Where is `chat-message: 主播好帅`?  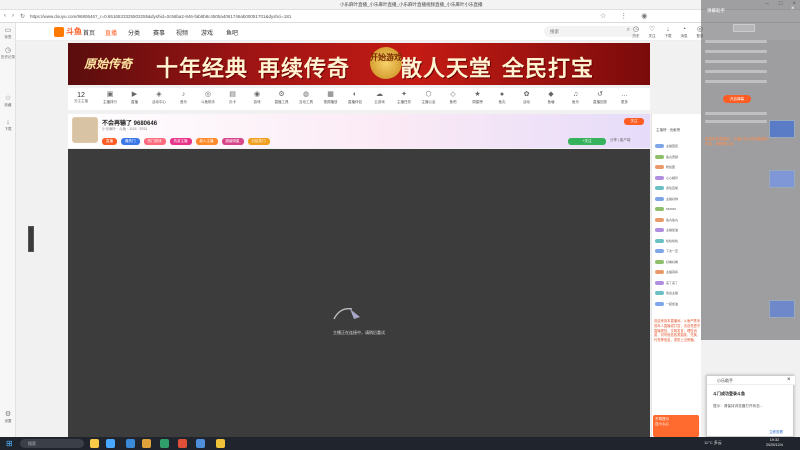 chat-message: 主播好帅 is located at coordinates (679, 200).